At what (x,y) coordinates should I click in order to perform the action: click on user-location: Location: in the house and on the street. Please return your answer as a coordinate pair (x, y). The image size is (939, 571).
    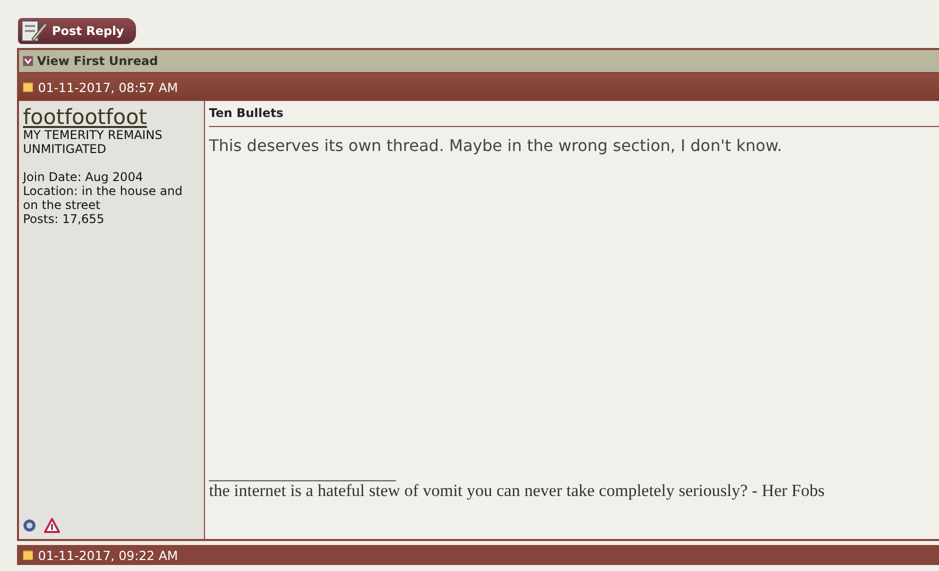
    Looking at the image, I should click on (103, 198).